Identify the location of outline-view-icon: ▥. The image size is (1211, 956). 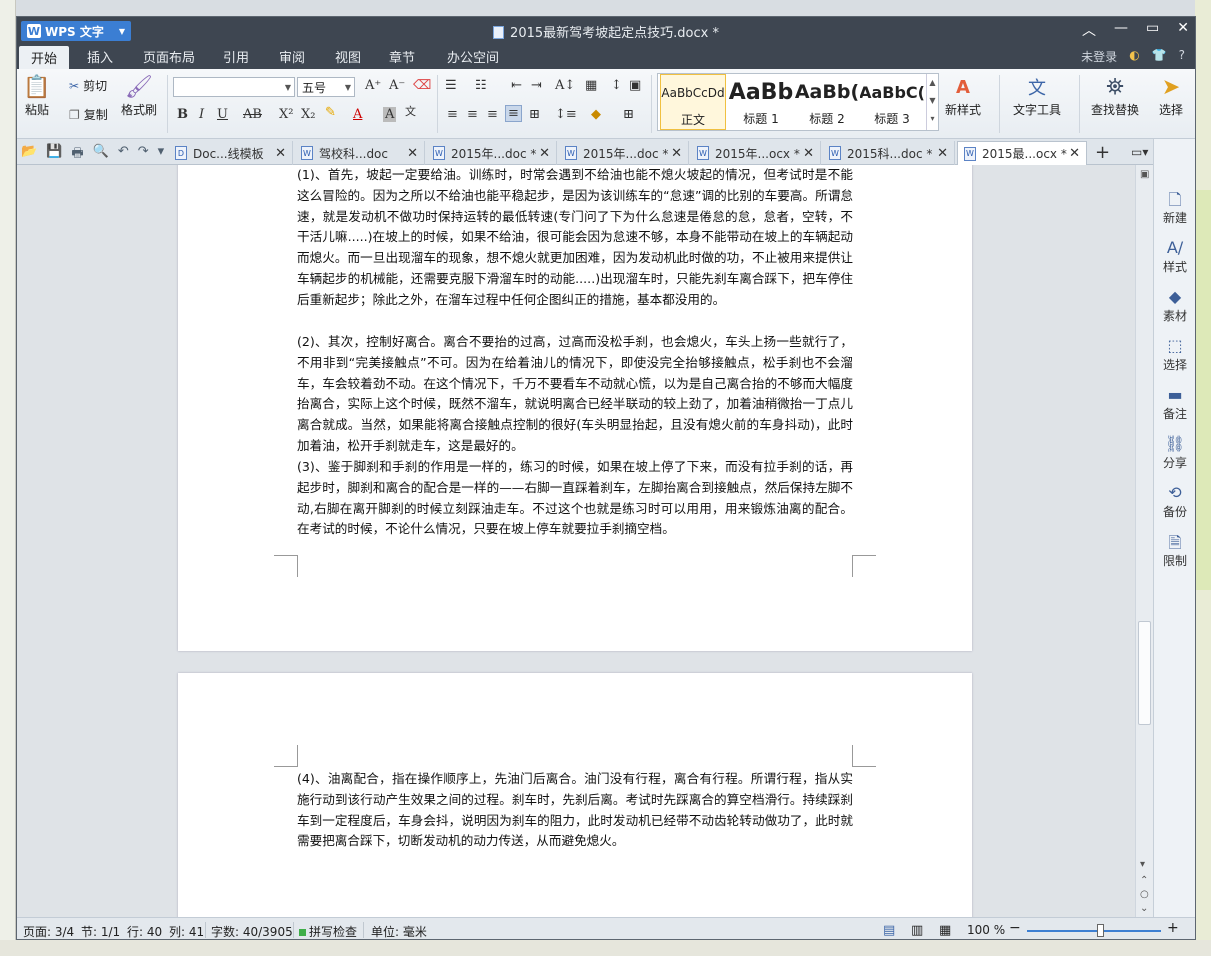
(917, 930).